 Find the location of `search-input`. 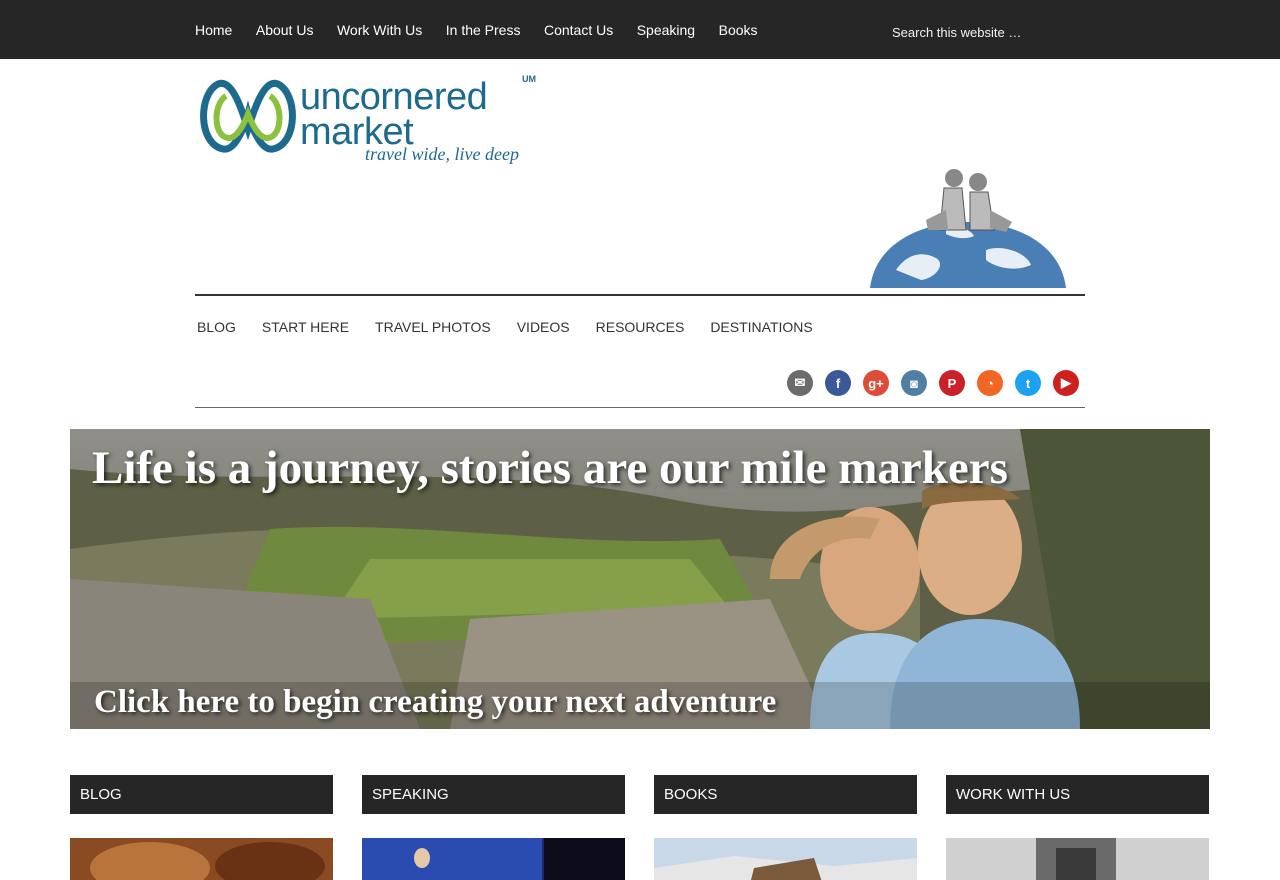

search-input is located at coordinates (984, 32).